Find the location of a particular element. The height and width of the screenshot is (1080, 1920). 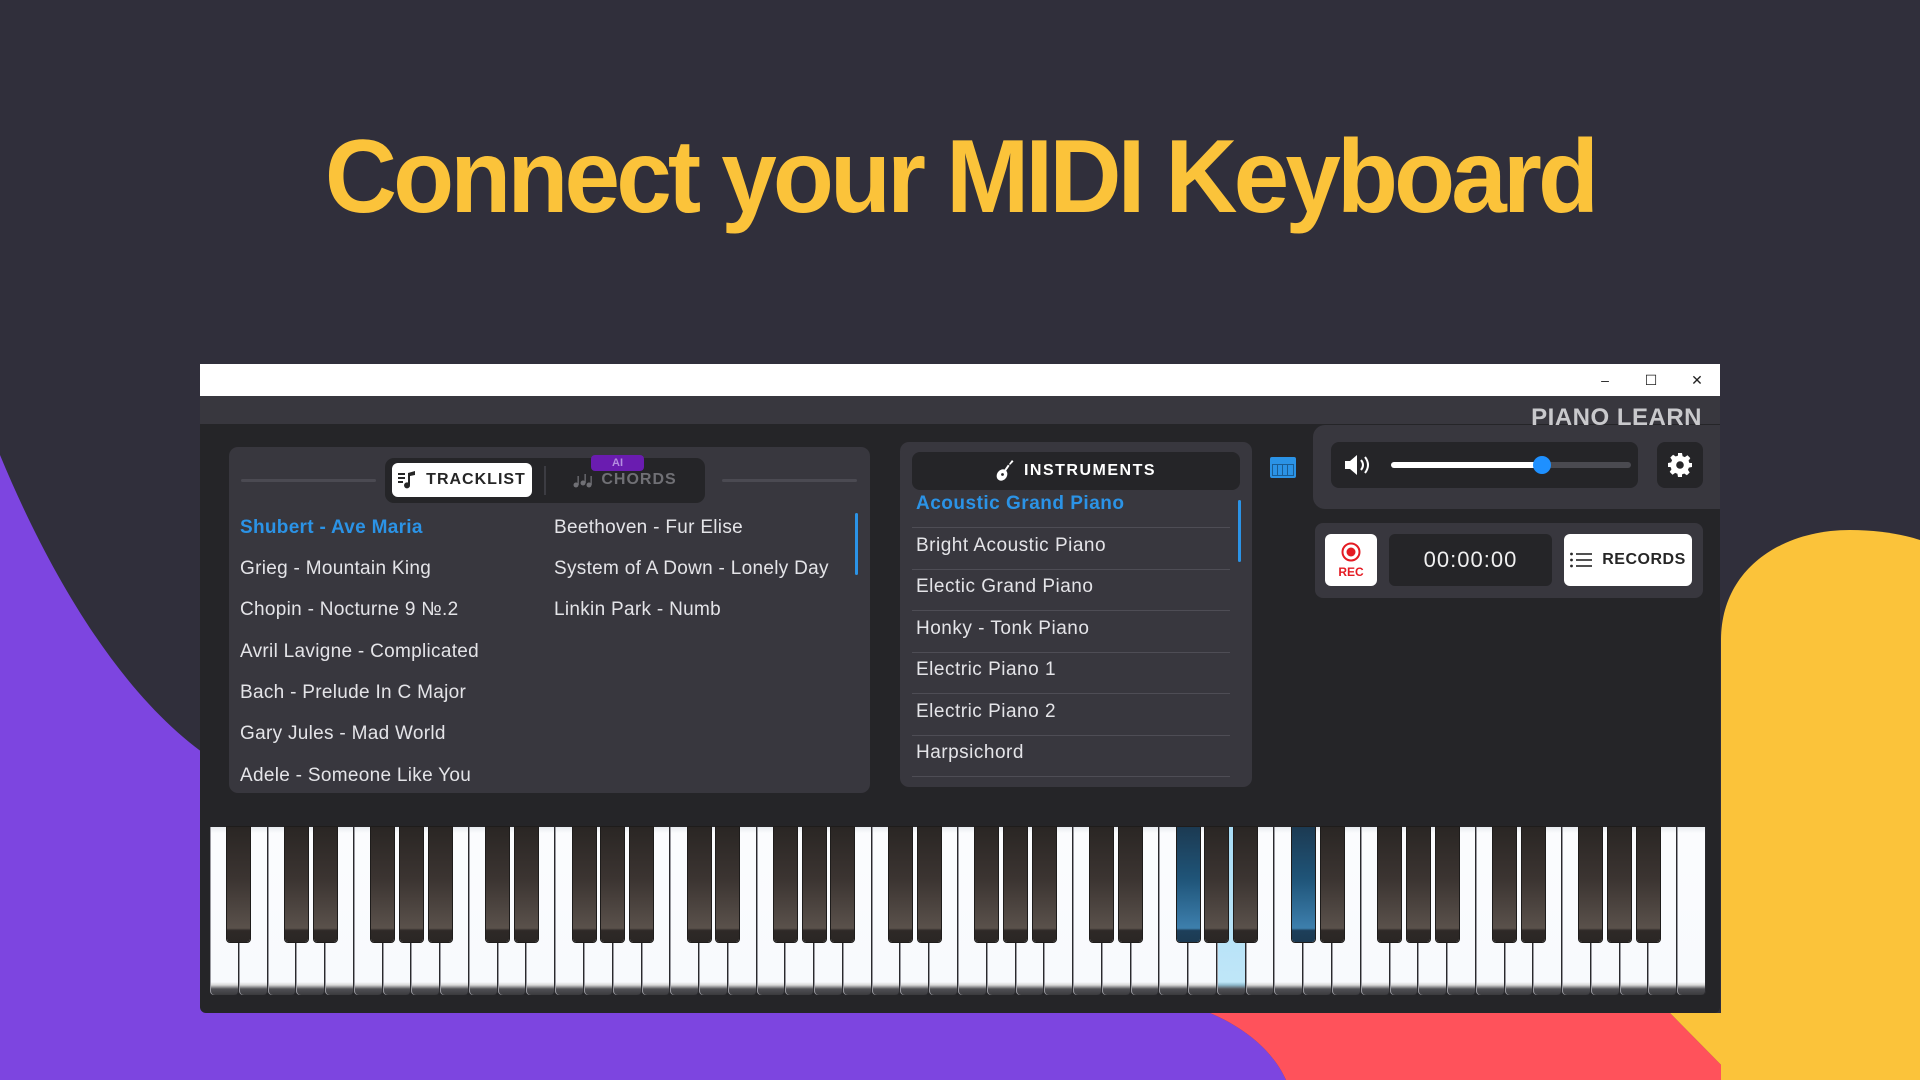

settings-button is located at coordinates (1680, 465).